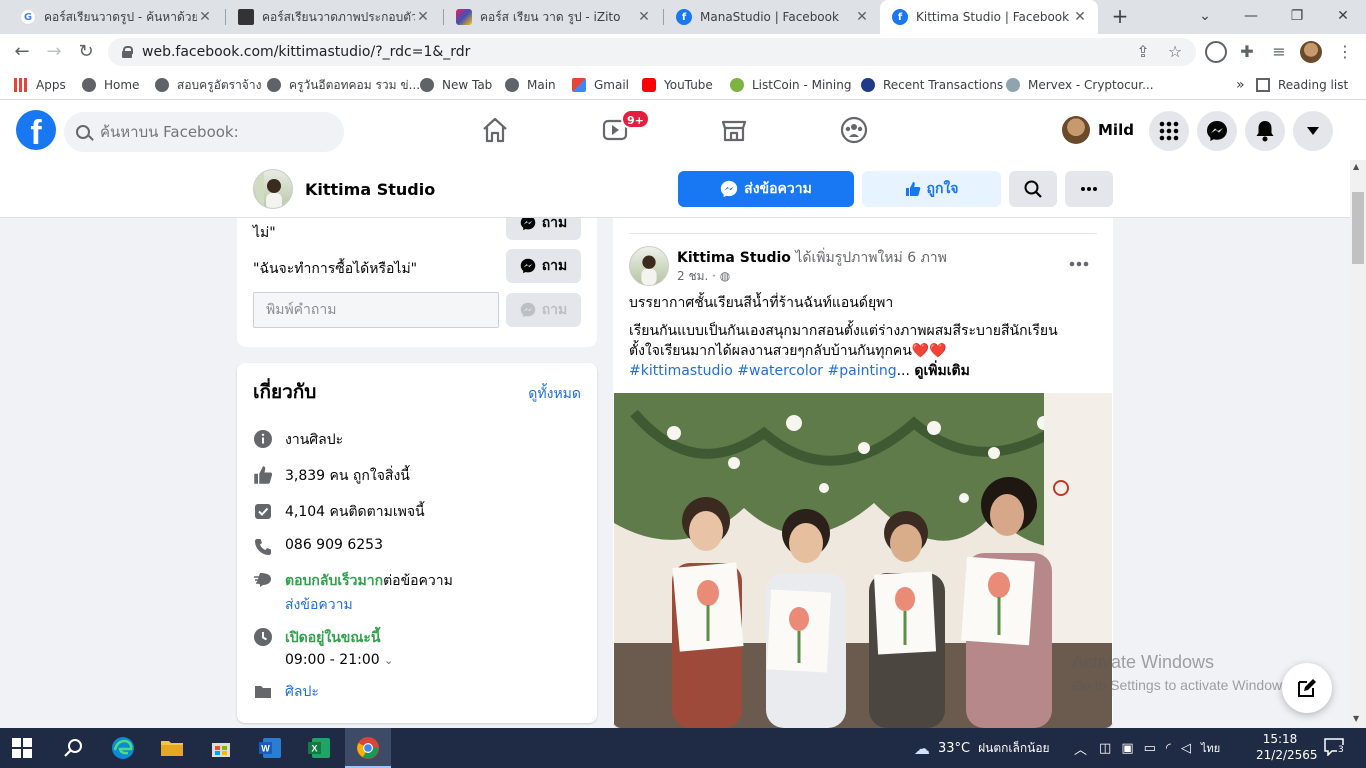 The height and width of the screenshot is (768, 1366). Describe the element at coordinates (335, 269) in the screenshot. I see `question-2-text: "ฉันจะทำการซื้อได้หรือไม่"` at that location.